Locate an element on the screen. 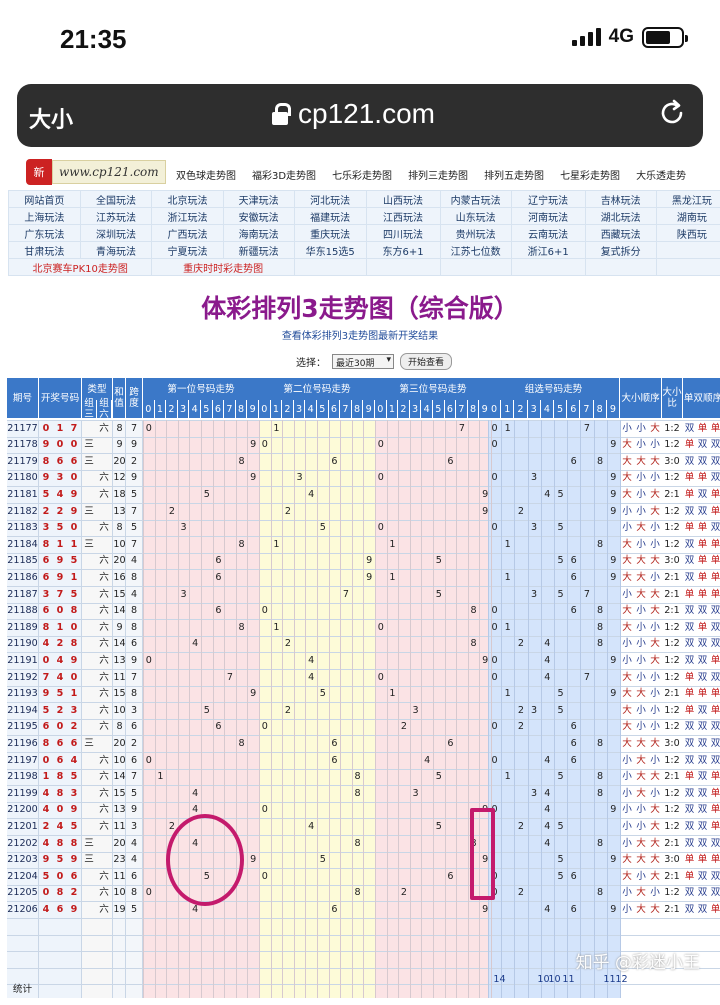 Image resolution: width=720 pixels, height=1005 pixels. region-link: 西藏玩法 is located at coordinates (620, 233).